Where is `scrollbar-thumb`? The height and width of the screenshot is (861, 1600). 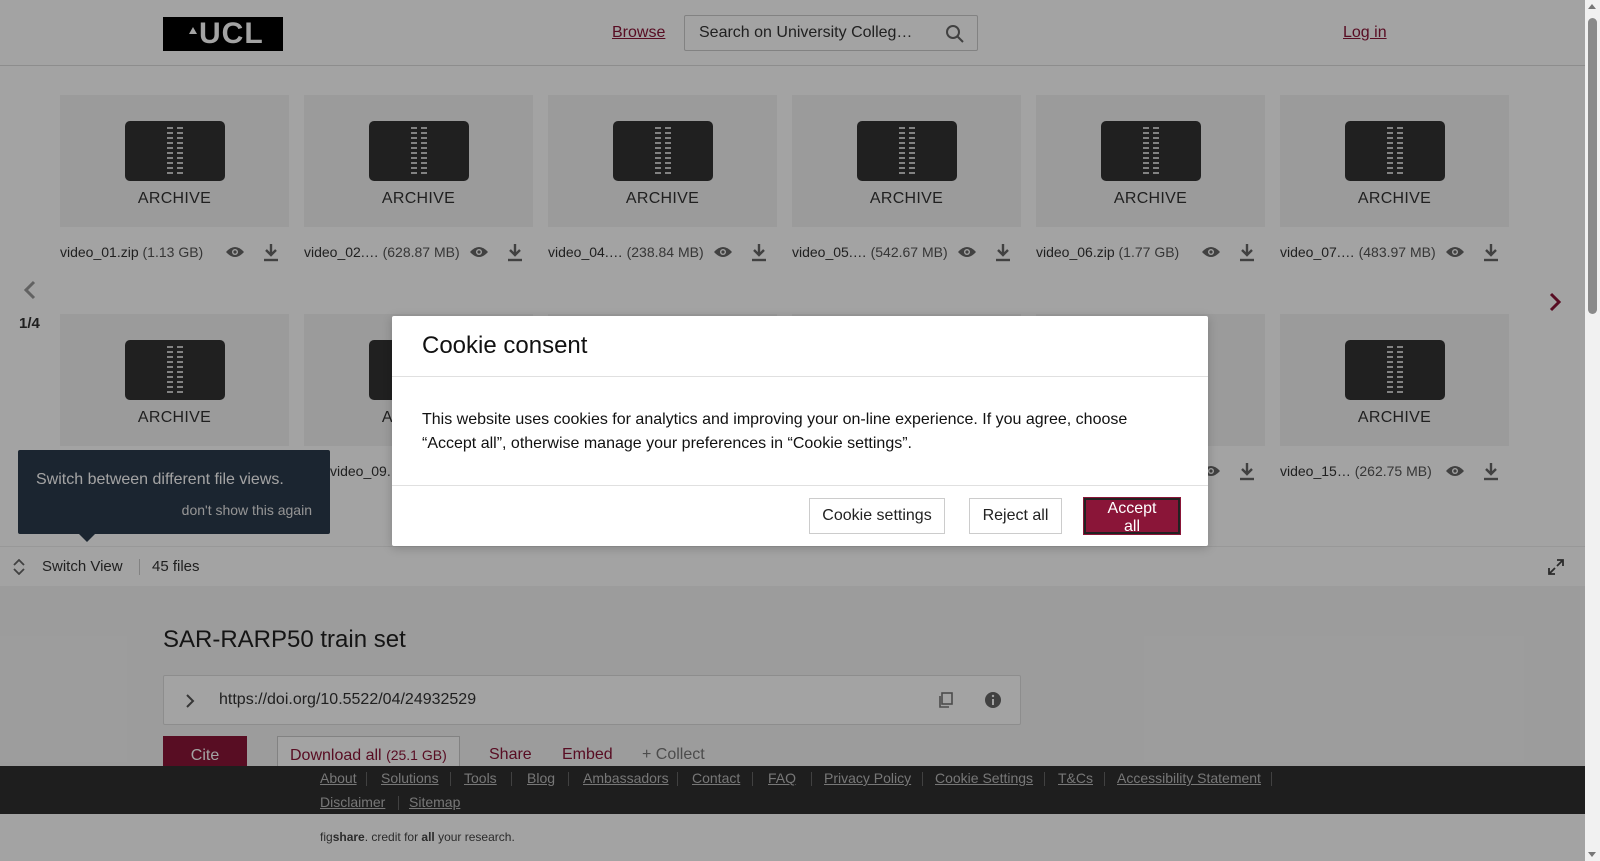
scrollbar-thumb is located at coordinates (1592, 166).